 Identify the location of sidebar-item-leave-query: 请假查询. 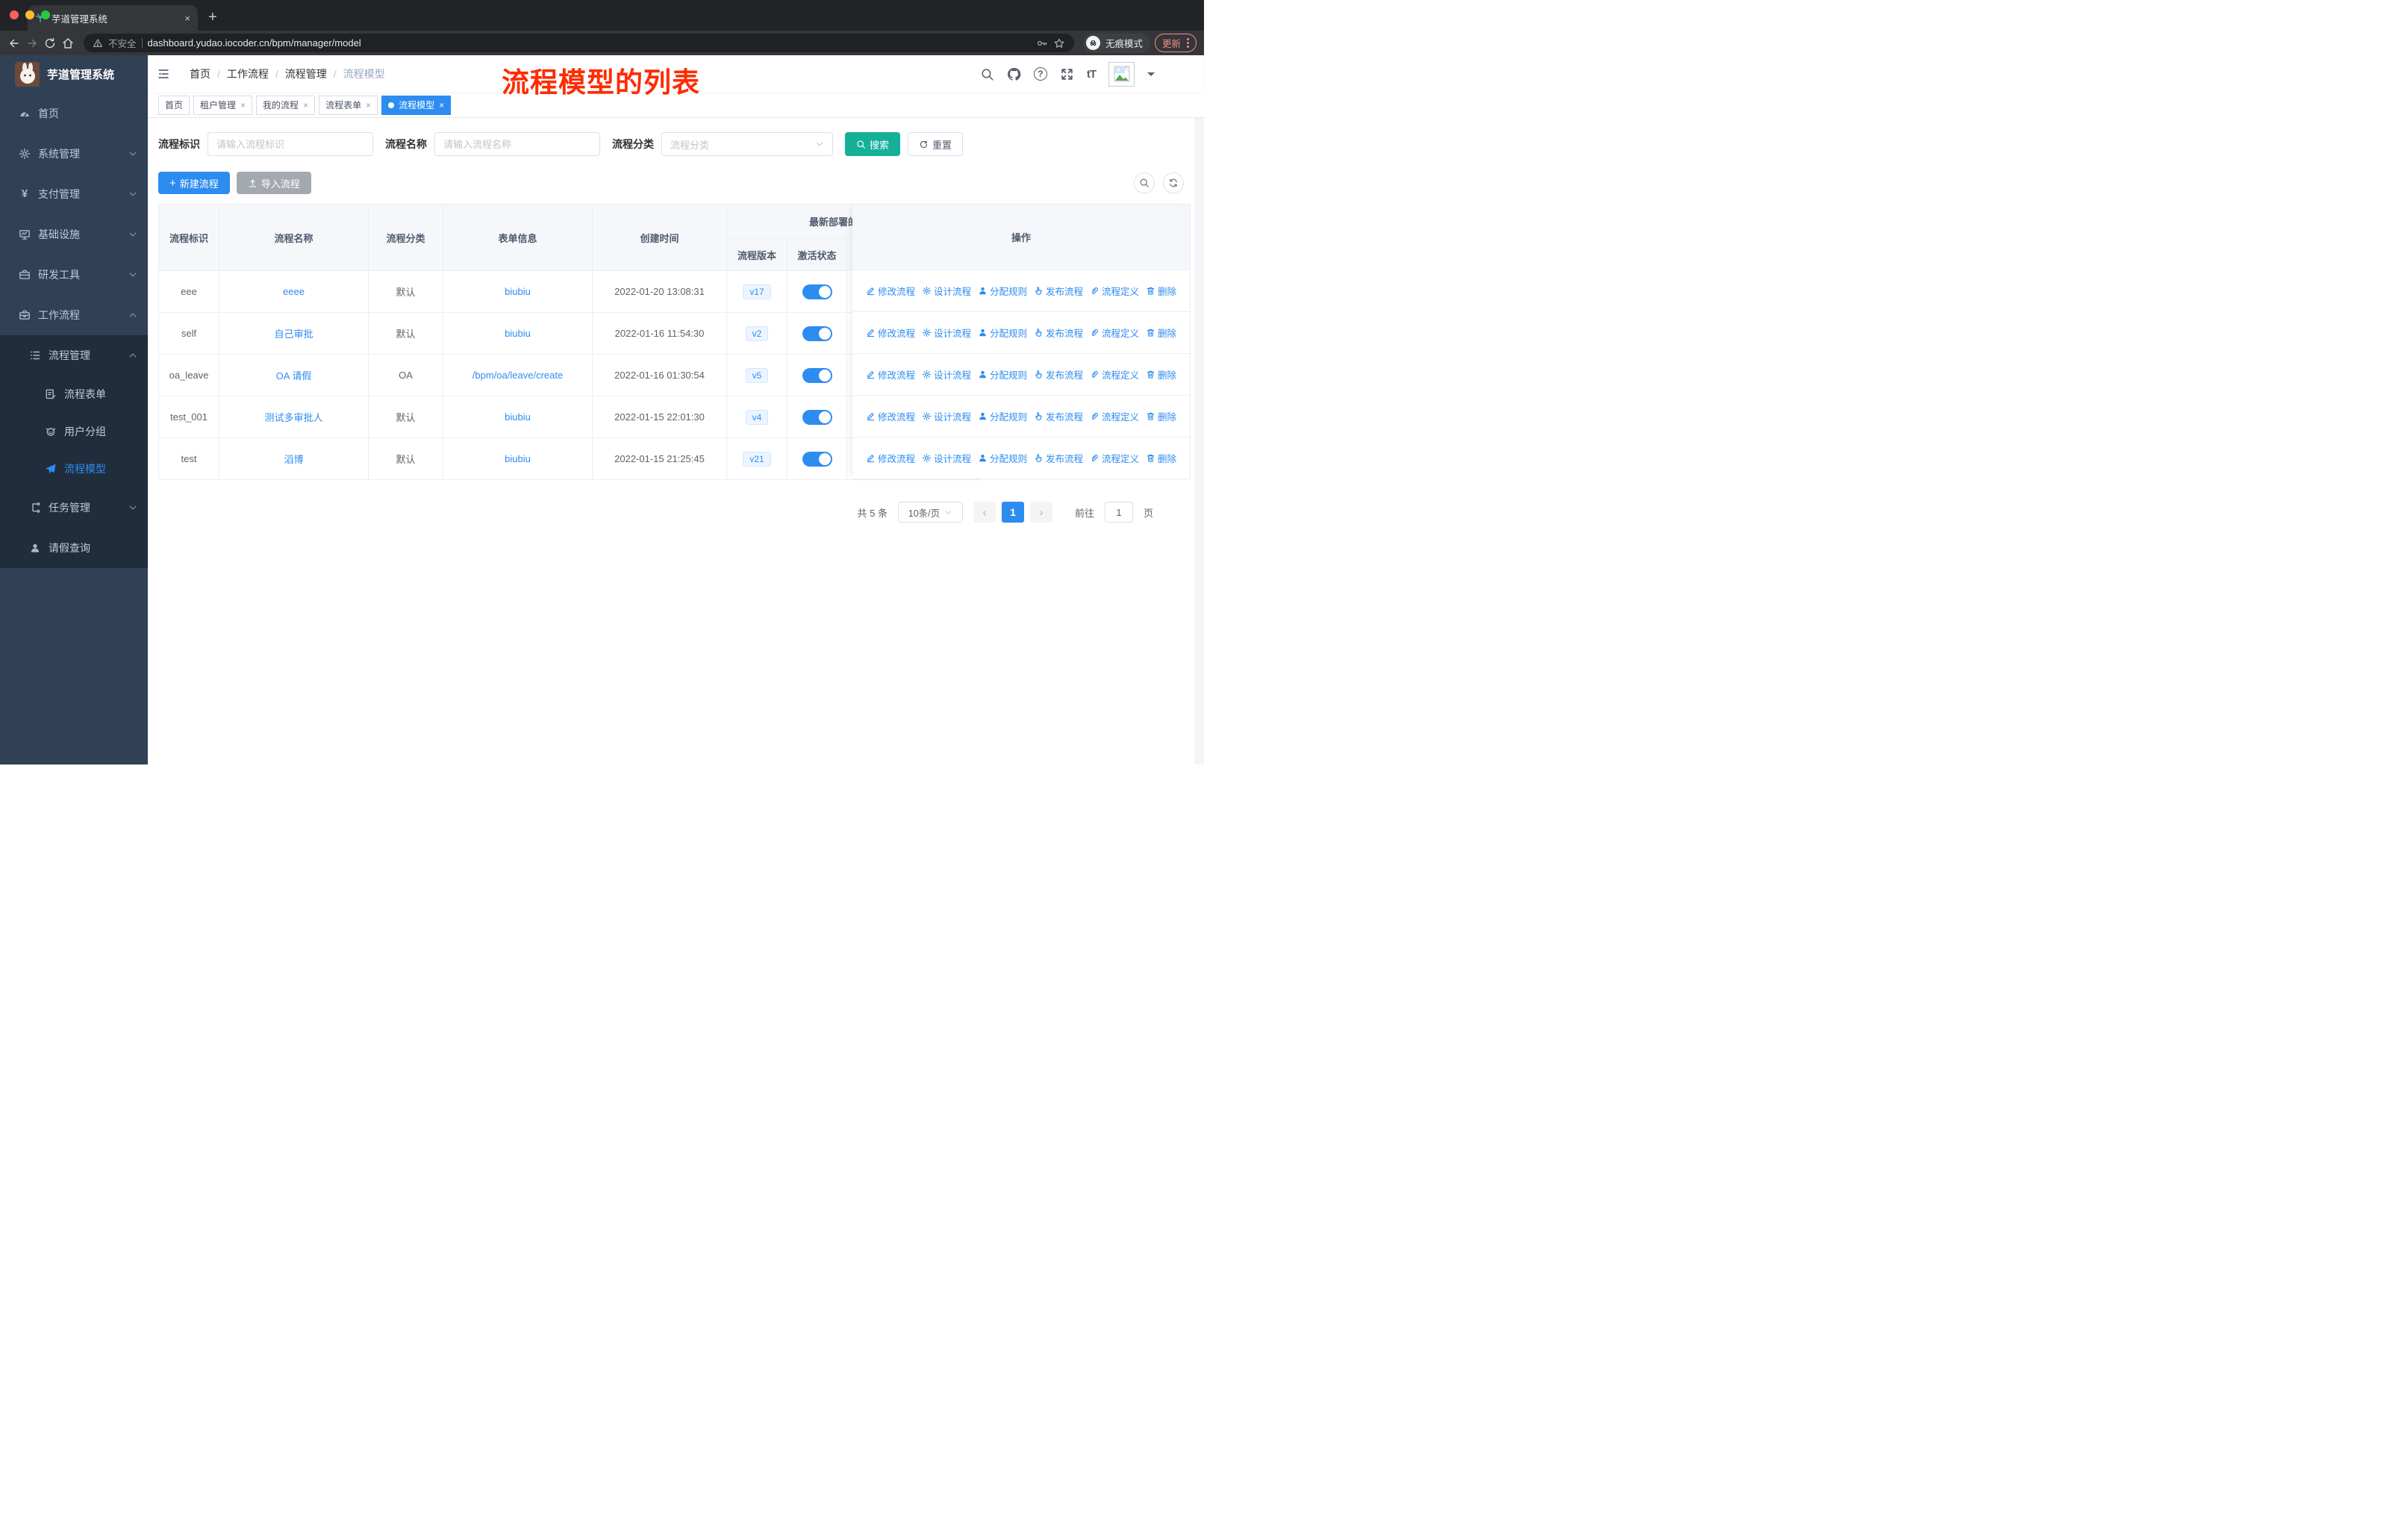
(74, 548).